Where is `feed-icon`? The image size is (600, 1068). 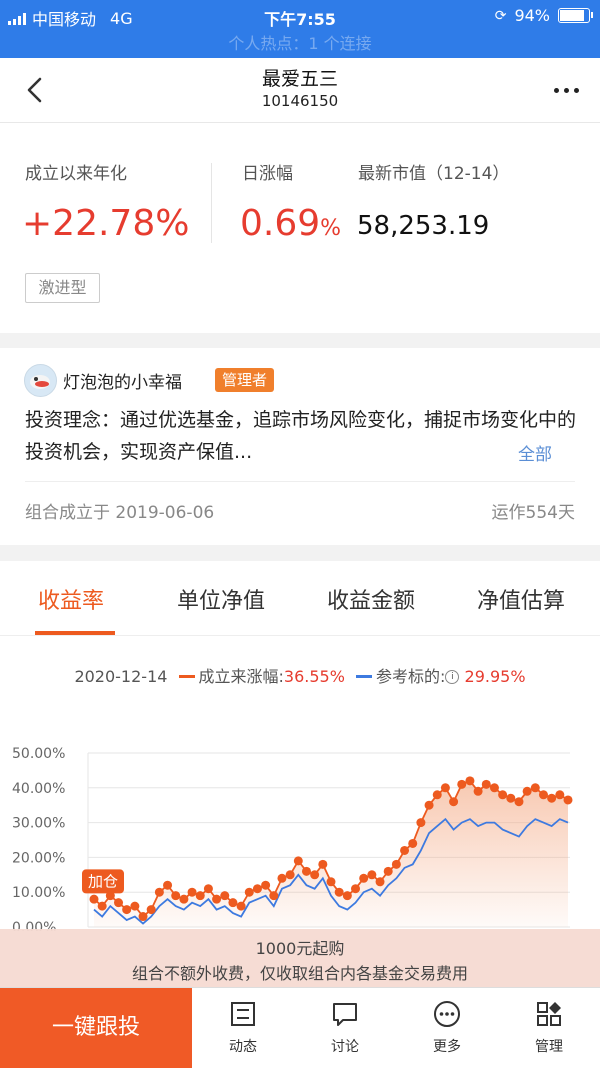
feed-icon is located at coordinates (243, 1014).